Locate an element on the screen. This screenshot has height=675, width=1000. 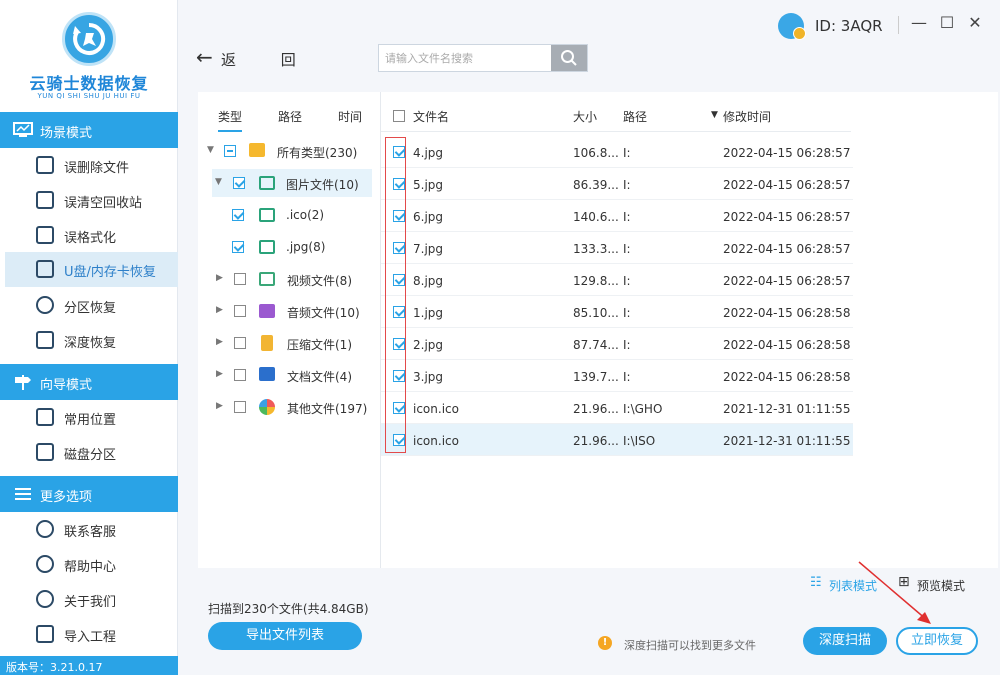
table-row: 7.jpg 133.3... I: 2022-04-15 06:28:57 is located at coordinates (617, 248).